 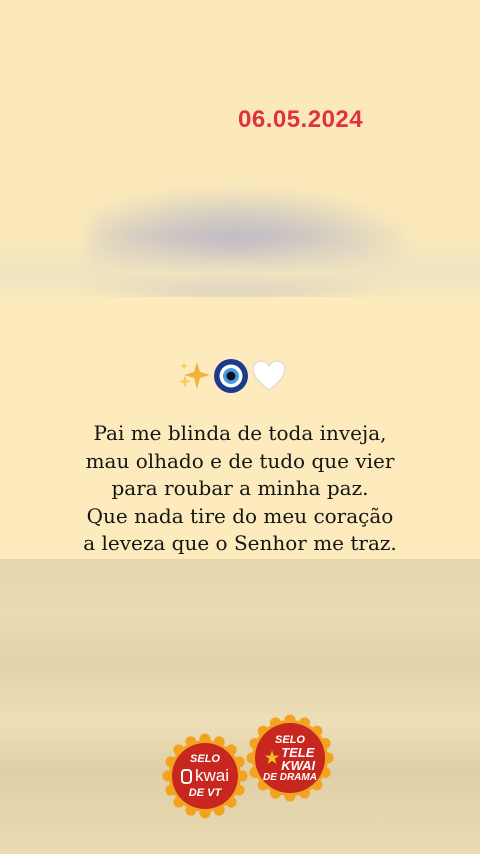 I want to click on badge-brand-line1: TELE, so click(x=298, y=752).